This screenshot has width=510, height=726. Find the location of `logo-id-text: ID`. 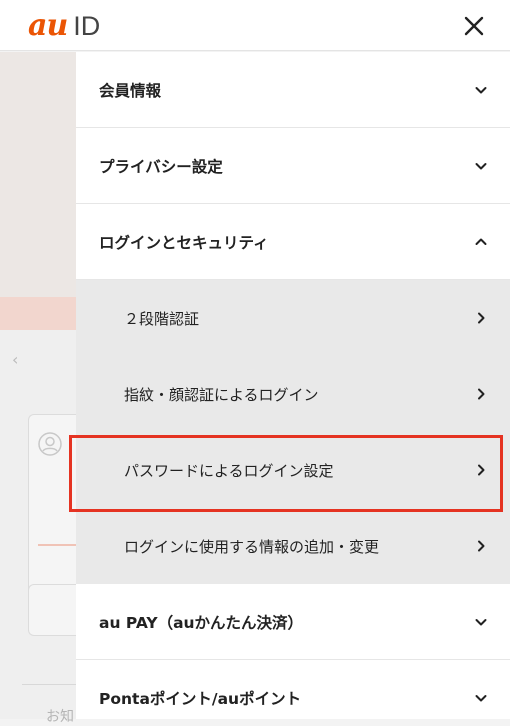

logo-id-text: ID is located at coordinates (87, 25).